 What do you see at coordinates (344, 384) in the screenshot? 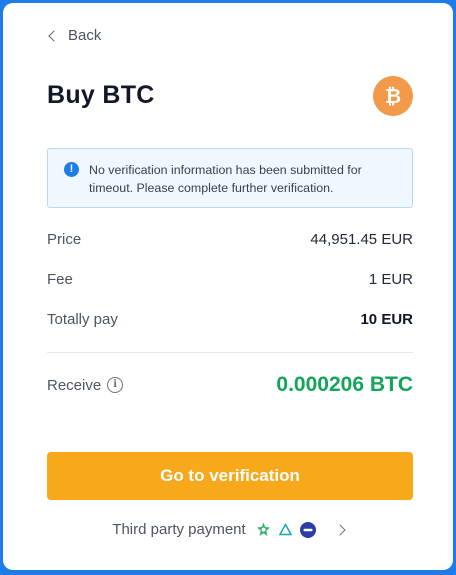
I see `receive-value: 0.000206 BTC` at bounding box center [344, 384].